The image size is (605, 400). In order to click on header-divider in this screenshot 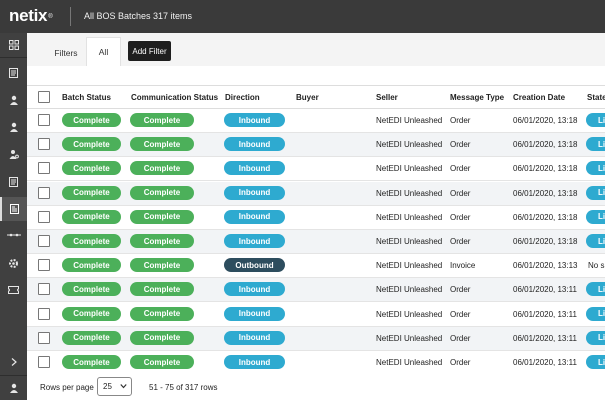, I will do `click(70, 16)`.